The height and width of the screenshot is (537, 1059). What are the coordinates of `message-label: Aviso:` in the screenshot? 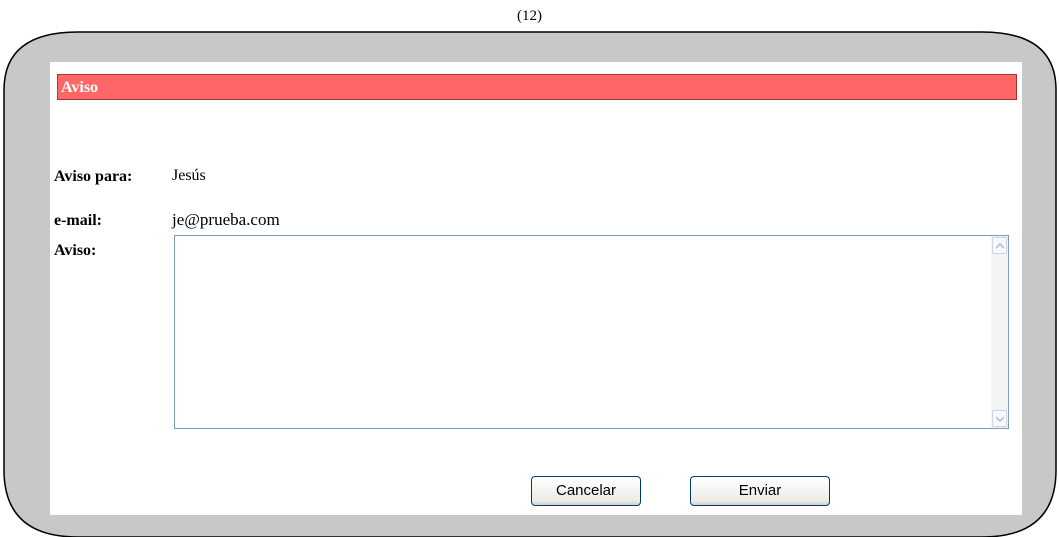 It's located at (75, 250).